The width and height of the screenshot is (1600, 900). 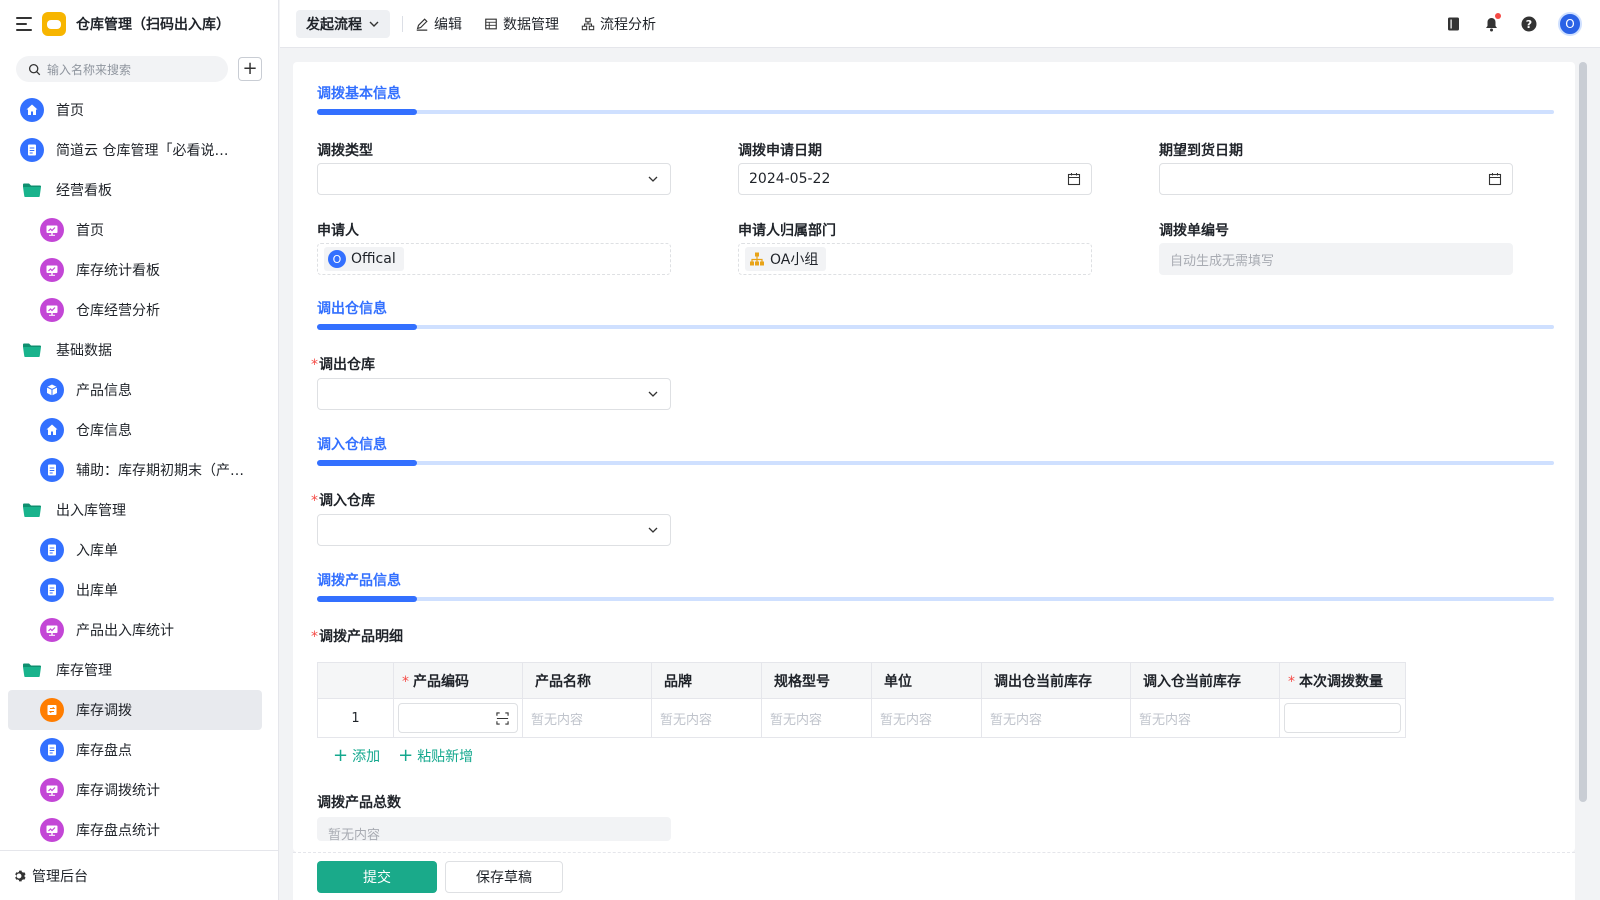 I want to click on sidebar-folder: 经营看板, so click(x=139, y=190).